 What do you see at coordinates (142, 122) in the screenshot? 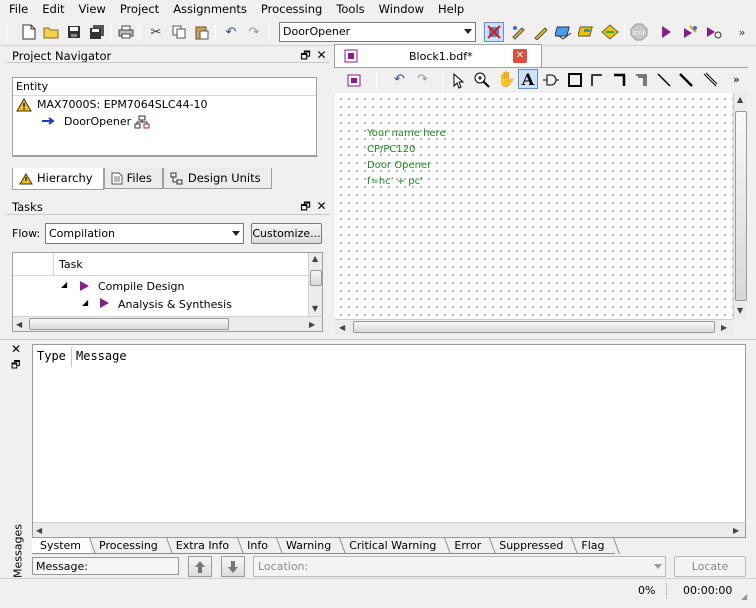
I see `hierarchy-chart-icon` at bounding box center [142, 122].